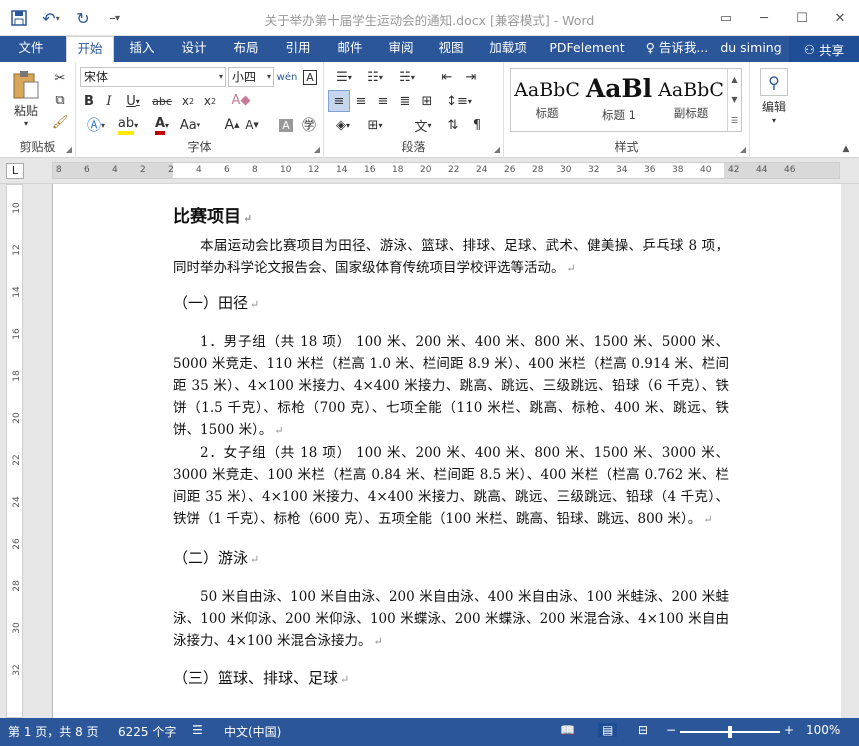 This screenshot has width=859, height=746. What do you see at coordinates (317, 149) in the screenshot?
I see `font-launcher-icon: ◢` at bounding box center [317, 149].